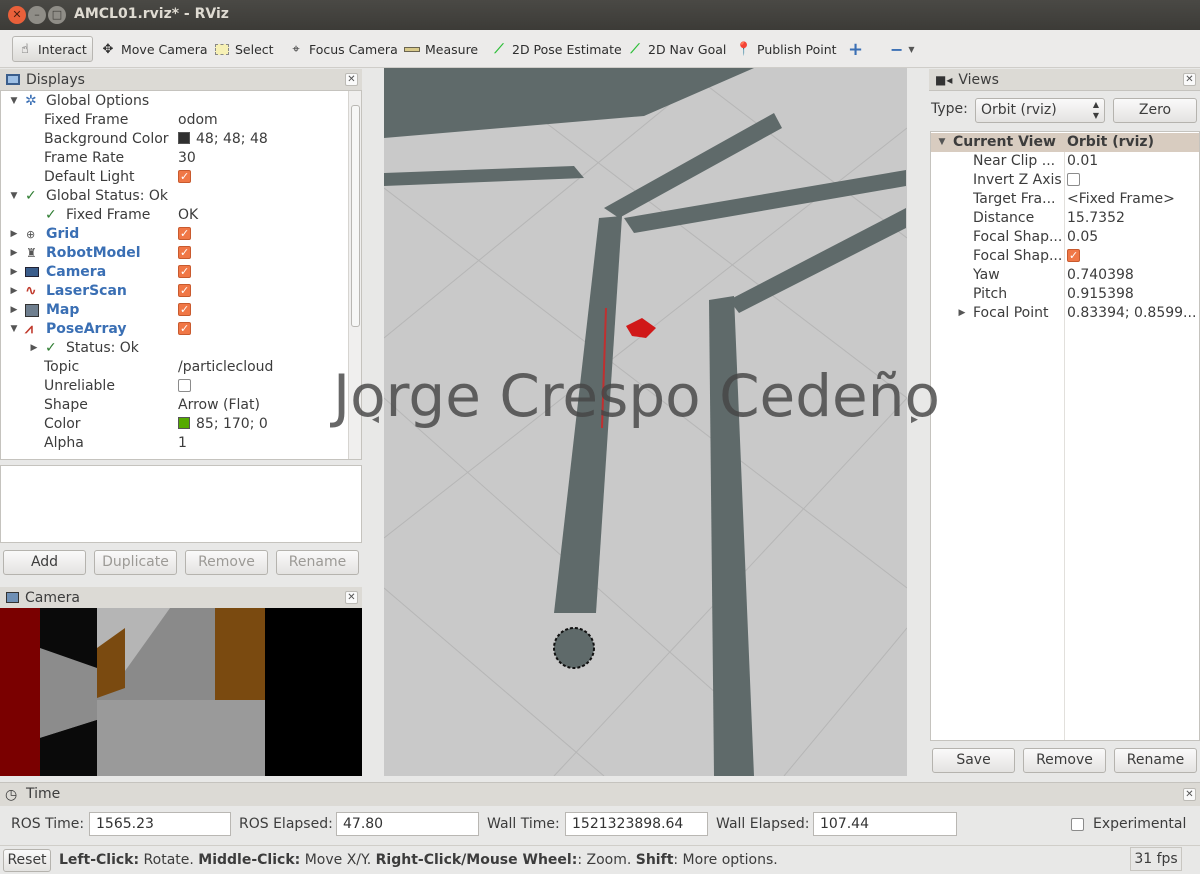 The image size is (1200, 874). I want to click on wall-elapsed-field: 107.44, so click(885, 824).